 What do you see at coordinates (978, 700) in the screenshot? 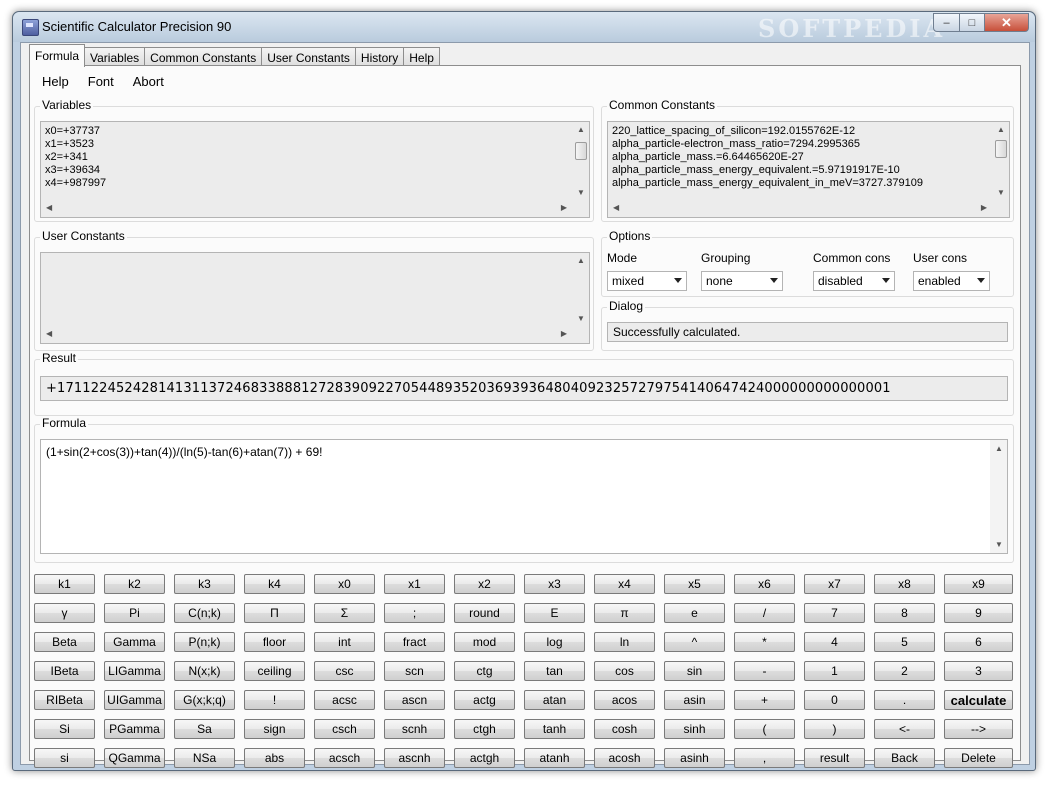
I see `key-calculate: calculate` at bounding box center [978, 700].